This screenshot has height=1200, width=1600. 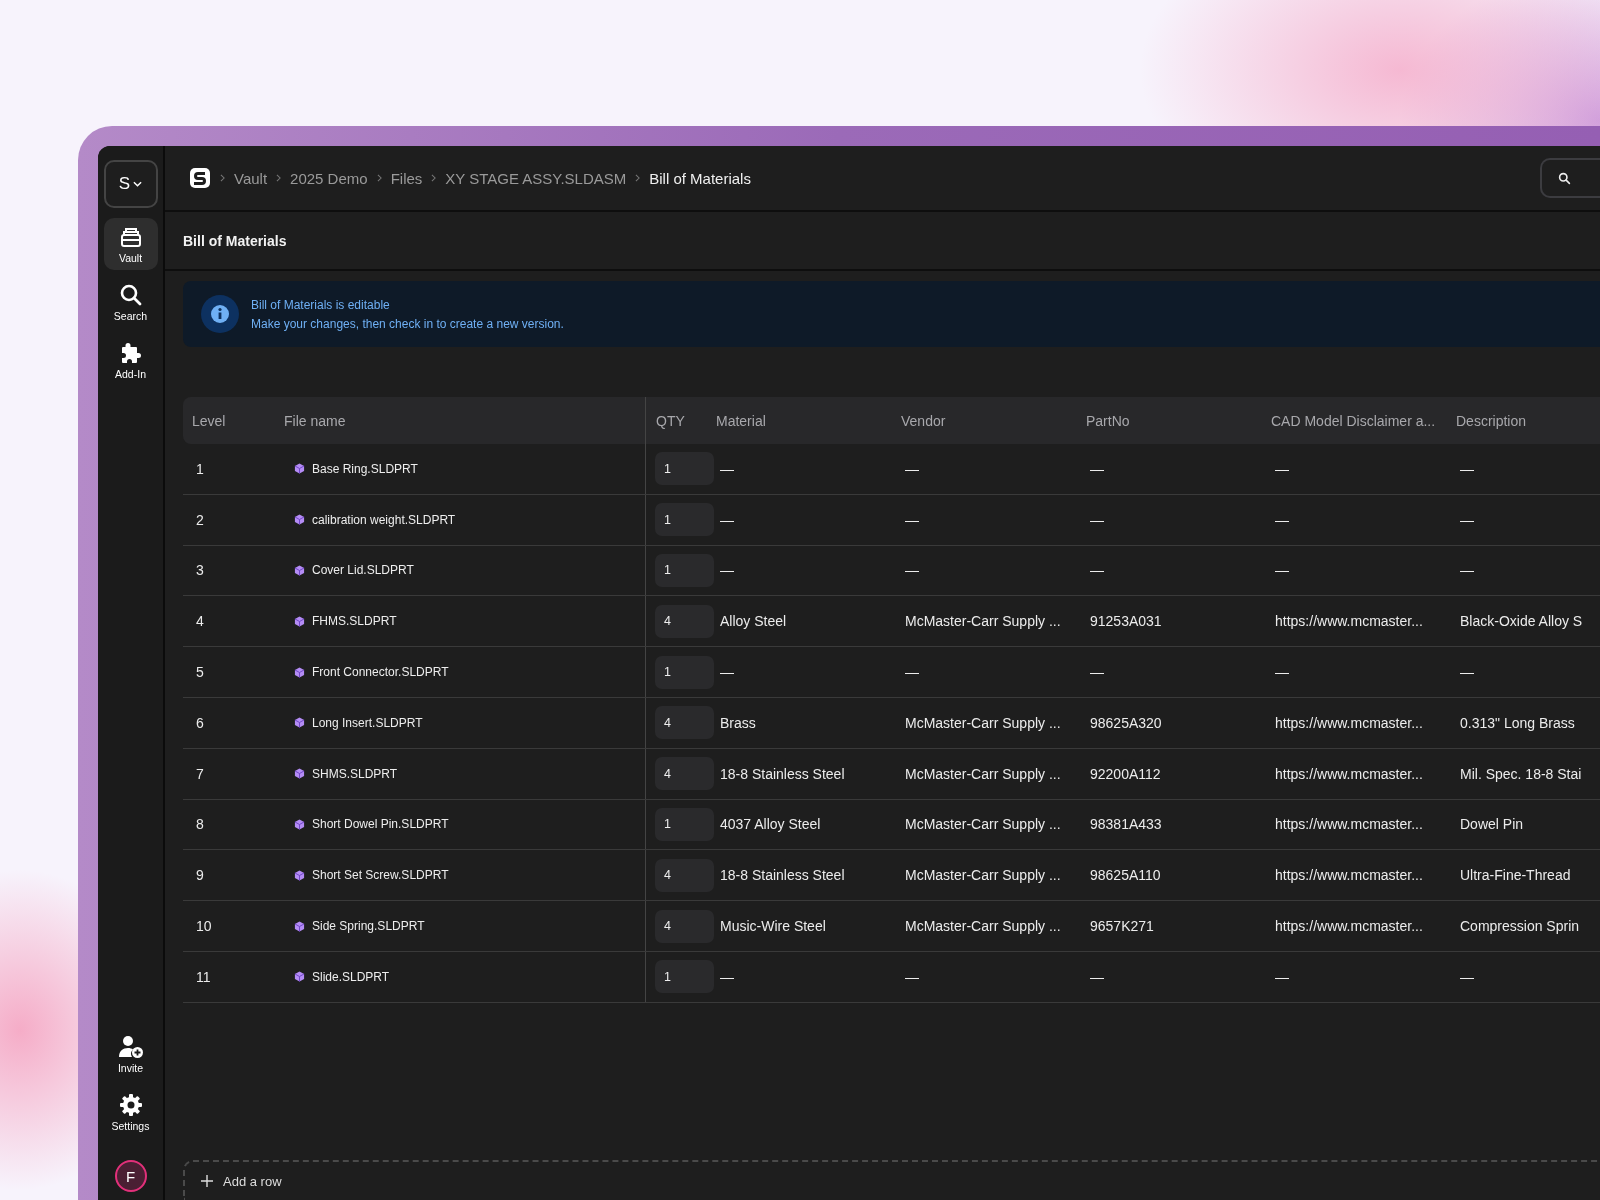 What do you see at coordinates (203, 977) in the screenshot?
I see `table-cell-text: 11` at bounding box center [203, 977].